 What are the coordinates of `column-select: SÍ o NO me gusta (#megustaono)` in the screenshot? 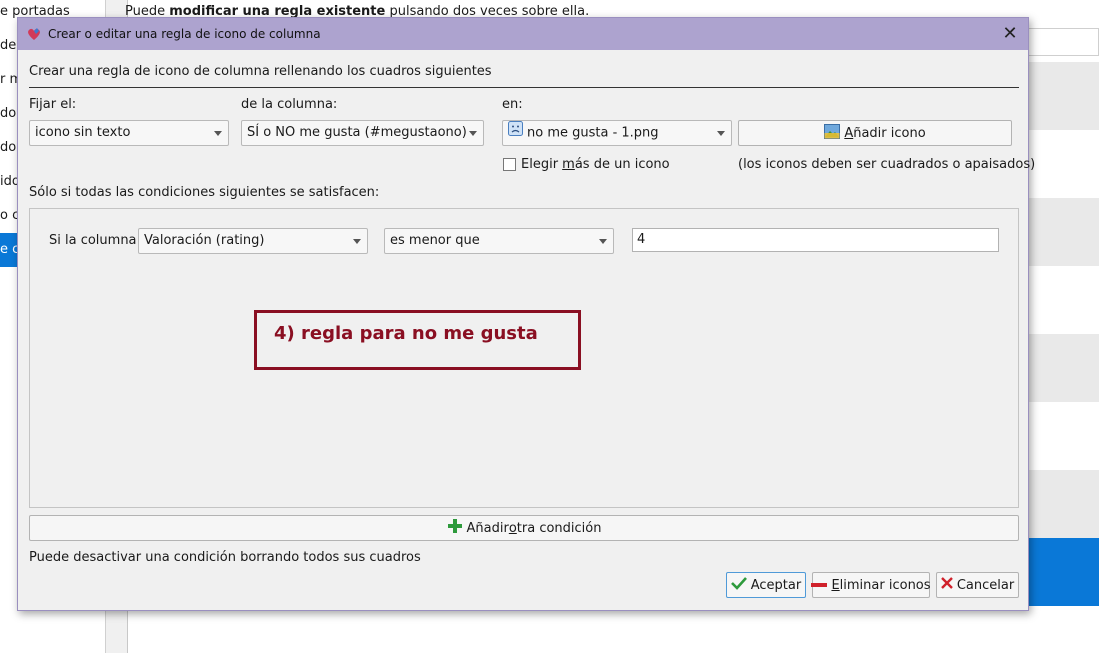 It's located at (362, 133).